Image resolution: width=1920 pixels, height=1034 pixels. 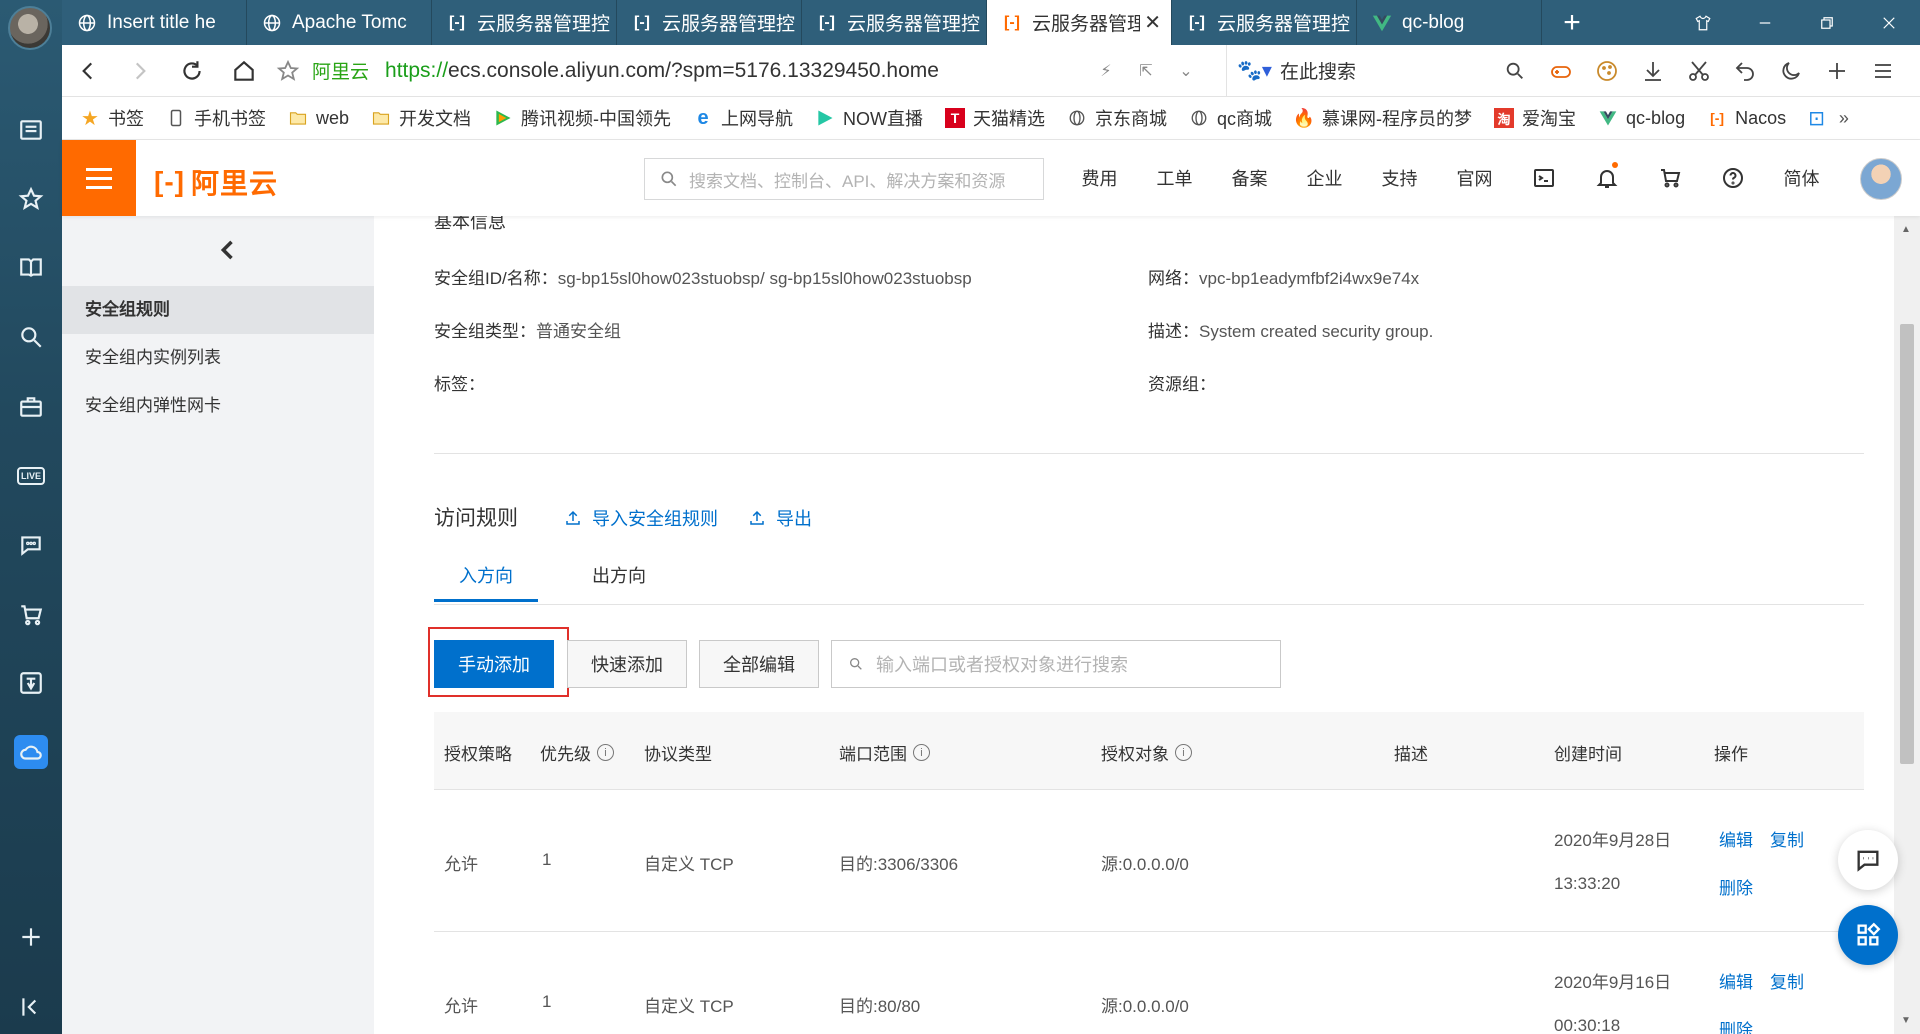 I want to click on chevron-down-icon: ⌄, so click(x=1186, y=71).